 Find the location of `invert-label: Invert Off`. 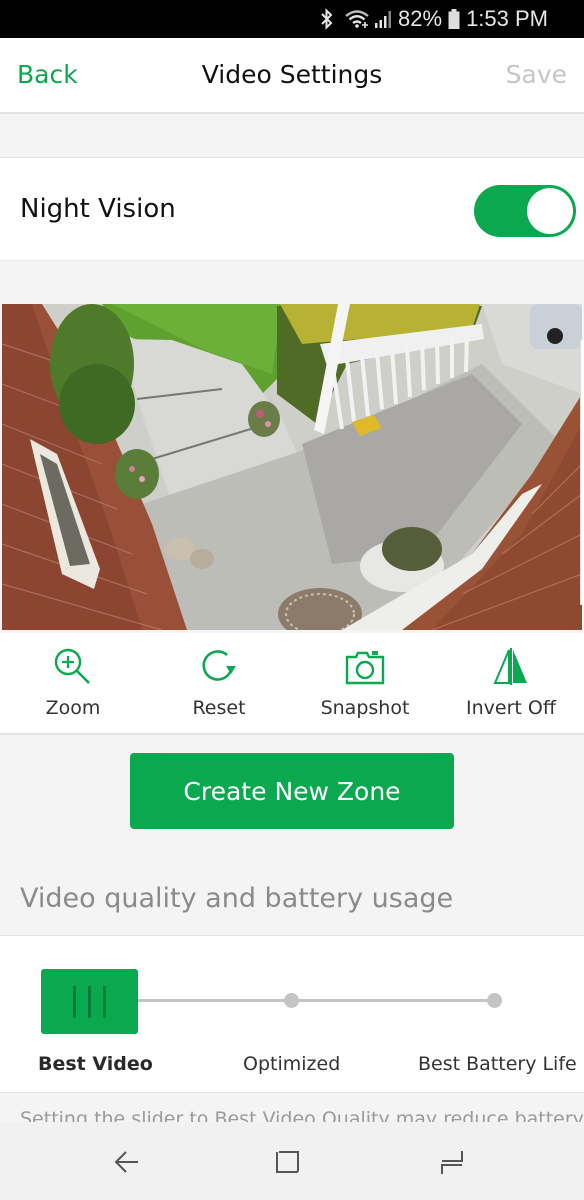

invert-label: Invert Off is located at coordinates (511, 708).